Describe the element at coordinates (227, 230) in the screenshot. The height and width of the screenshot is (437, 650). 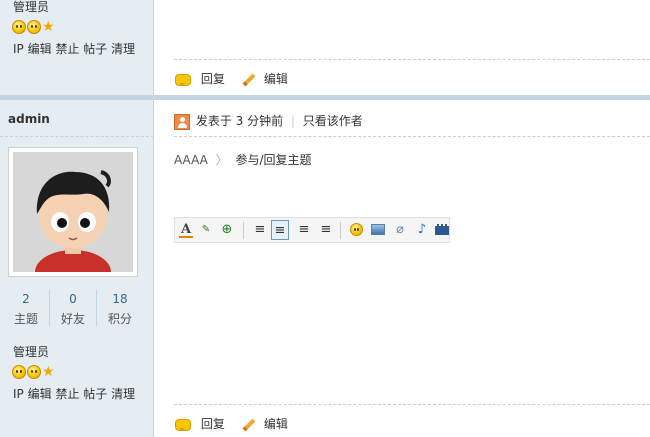
I see `add-link-icon: ⊕` at that location.